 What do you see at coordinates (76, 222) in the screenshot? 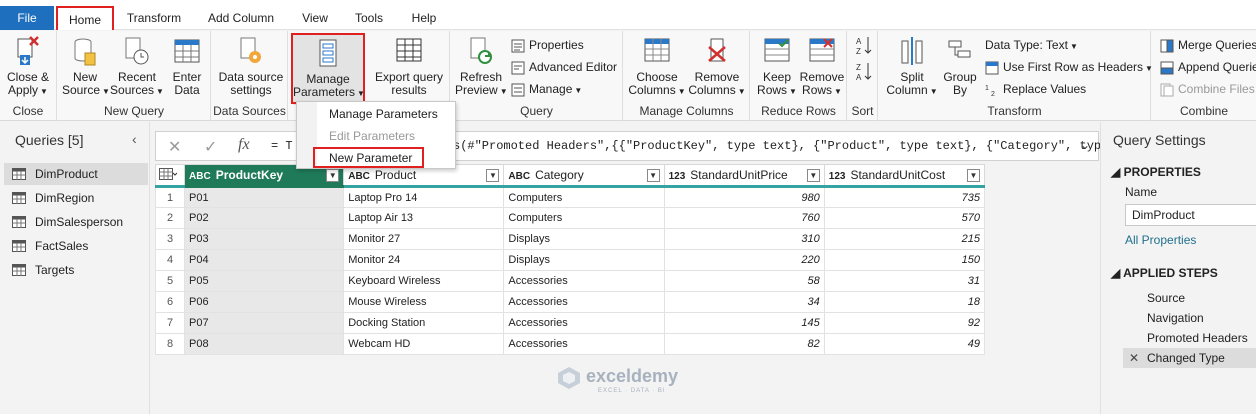
I see `query-item-dimsalesperson: DimSalesperson` at bounding box center [76, 222].